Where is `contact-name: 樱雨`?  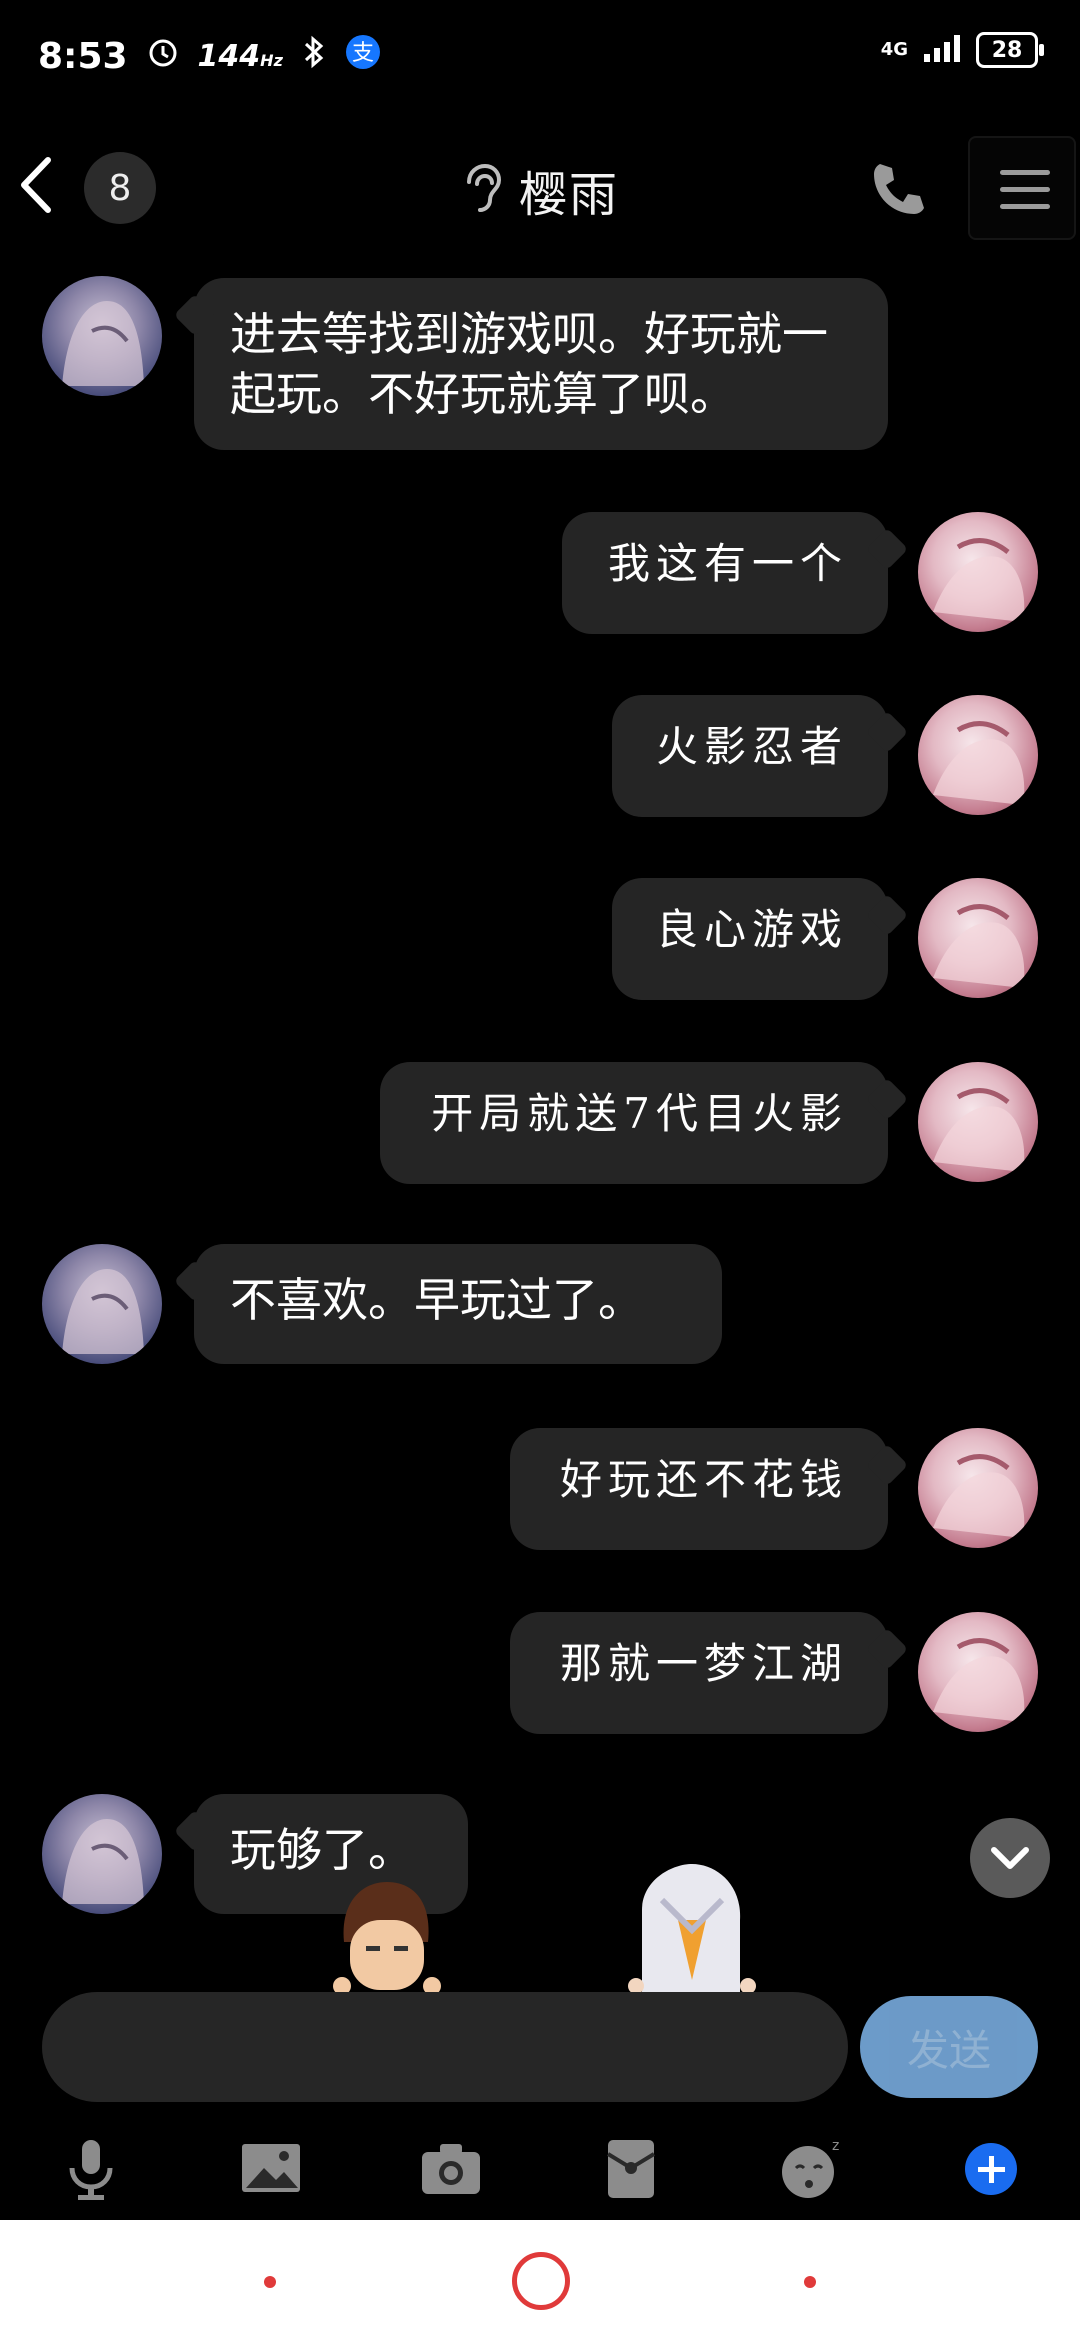 contact-name: 樱雨 is located at coordinates (568, 195).